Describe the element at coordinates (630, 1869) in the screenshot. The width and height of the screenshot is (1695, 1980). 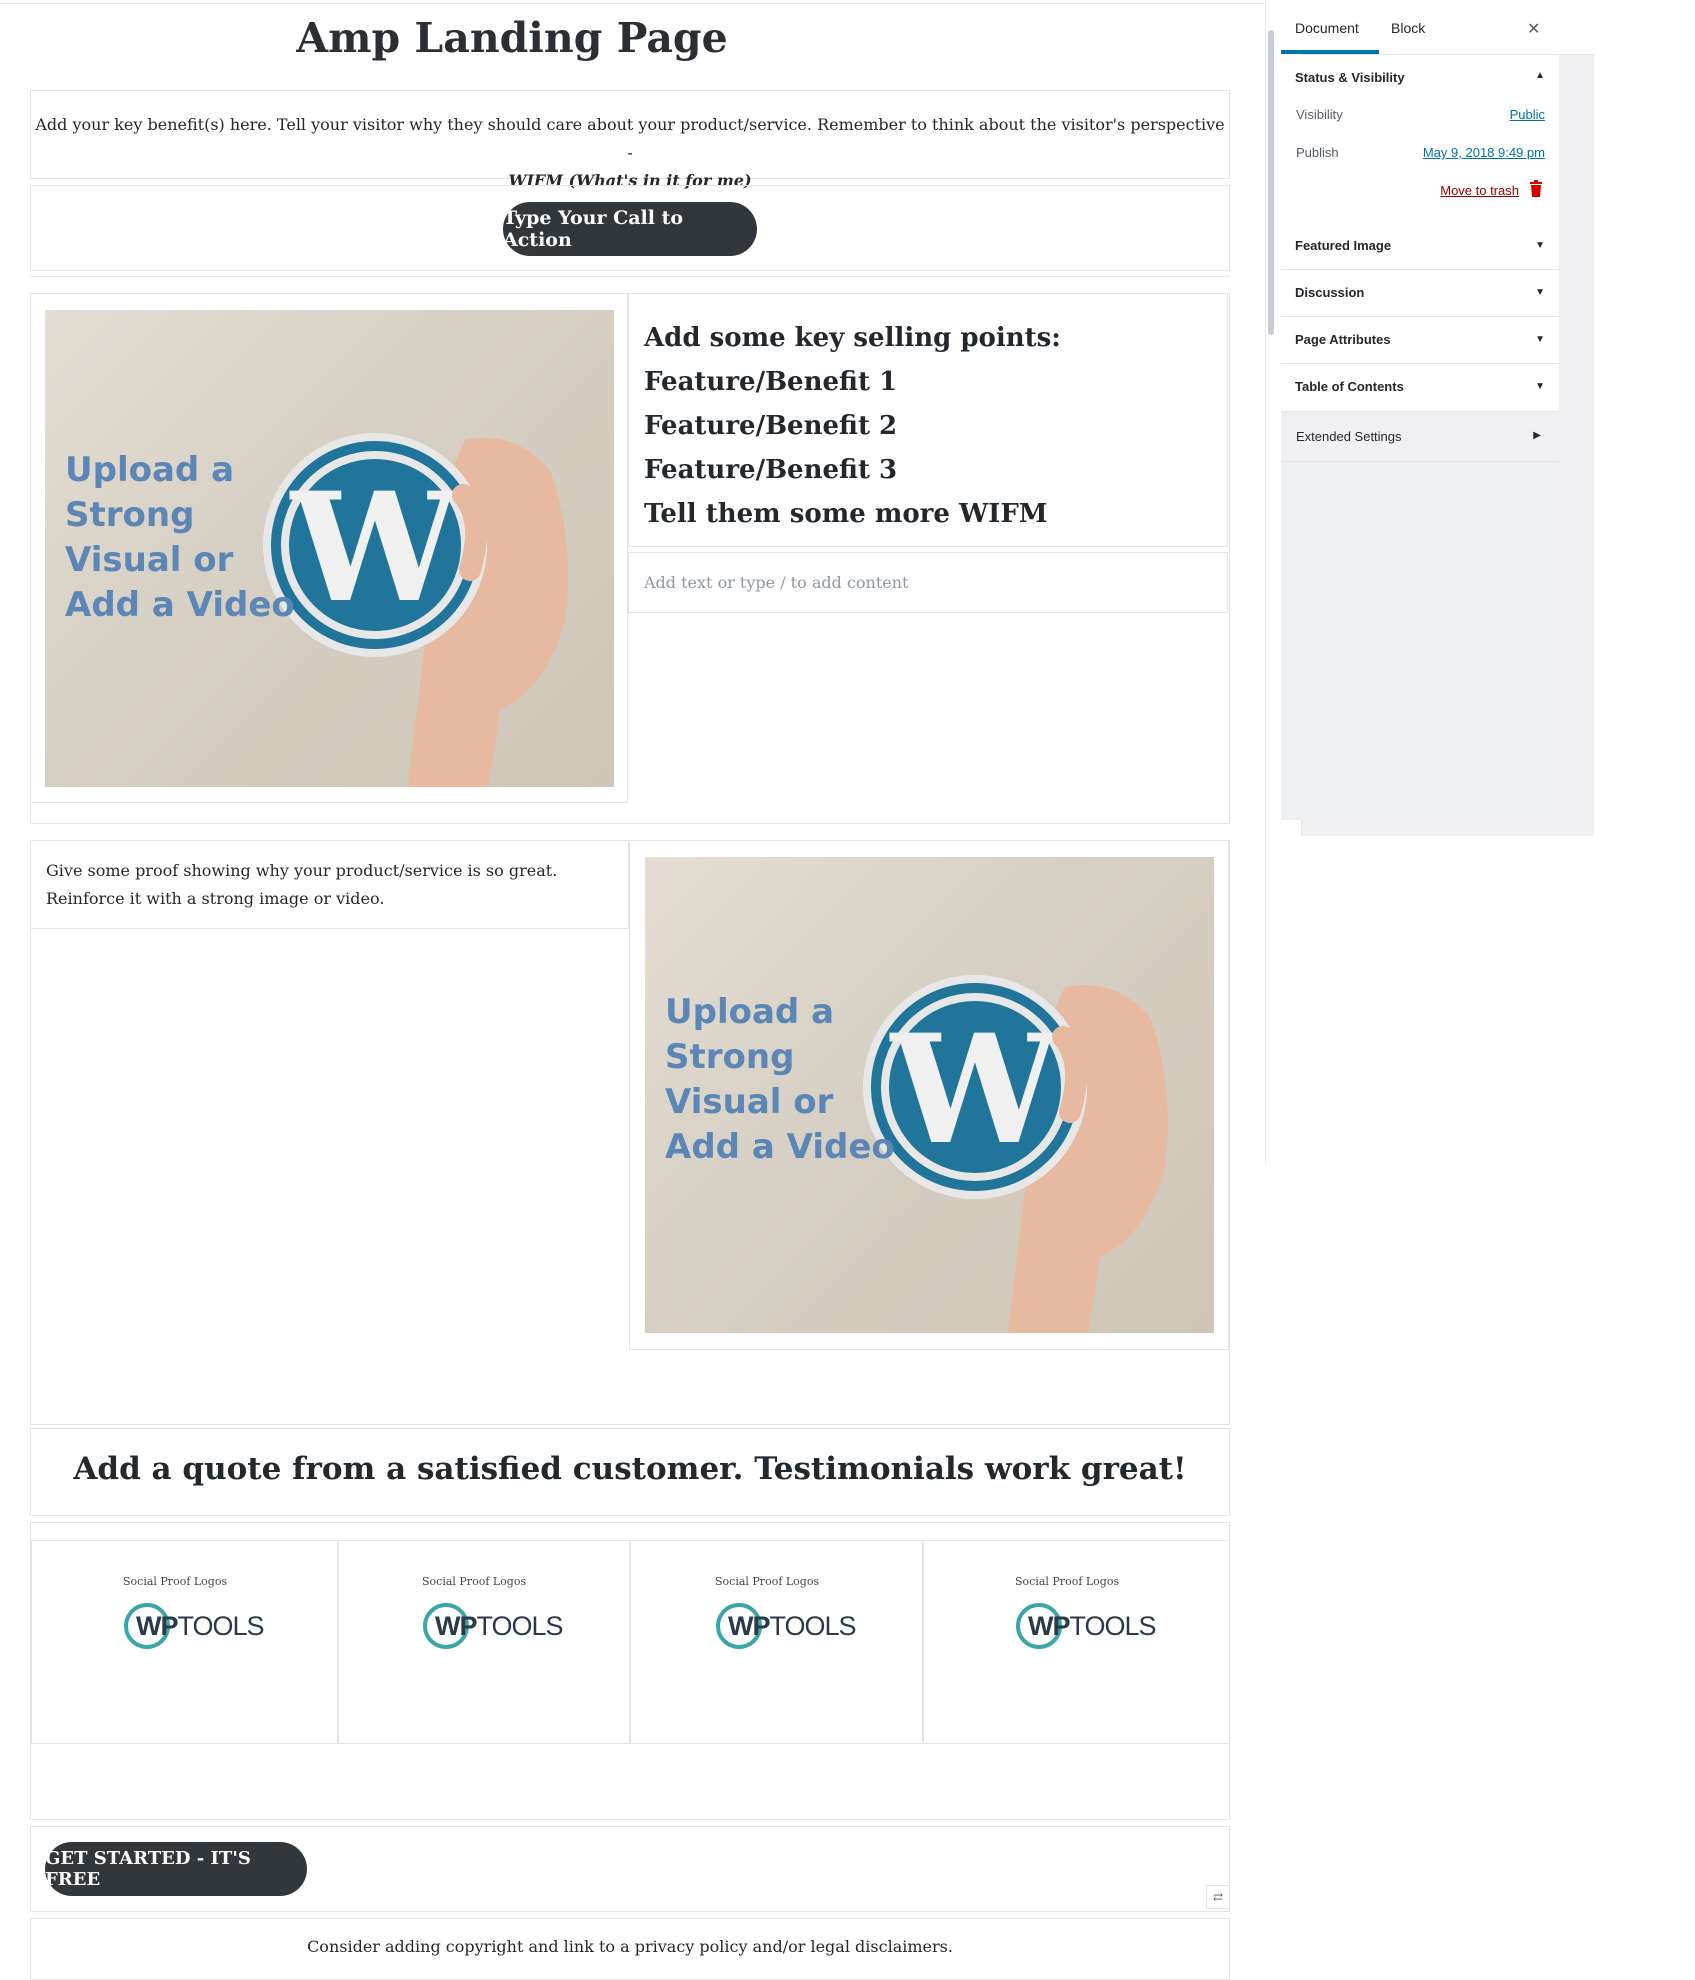
I see `get-started-block: GET STARTED - IT'S FREE ⇄` at that location.